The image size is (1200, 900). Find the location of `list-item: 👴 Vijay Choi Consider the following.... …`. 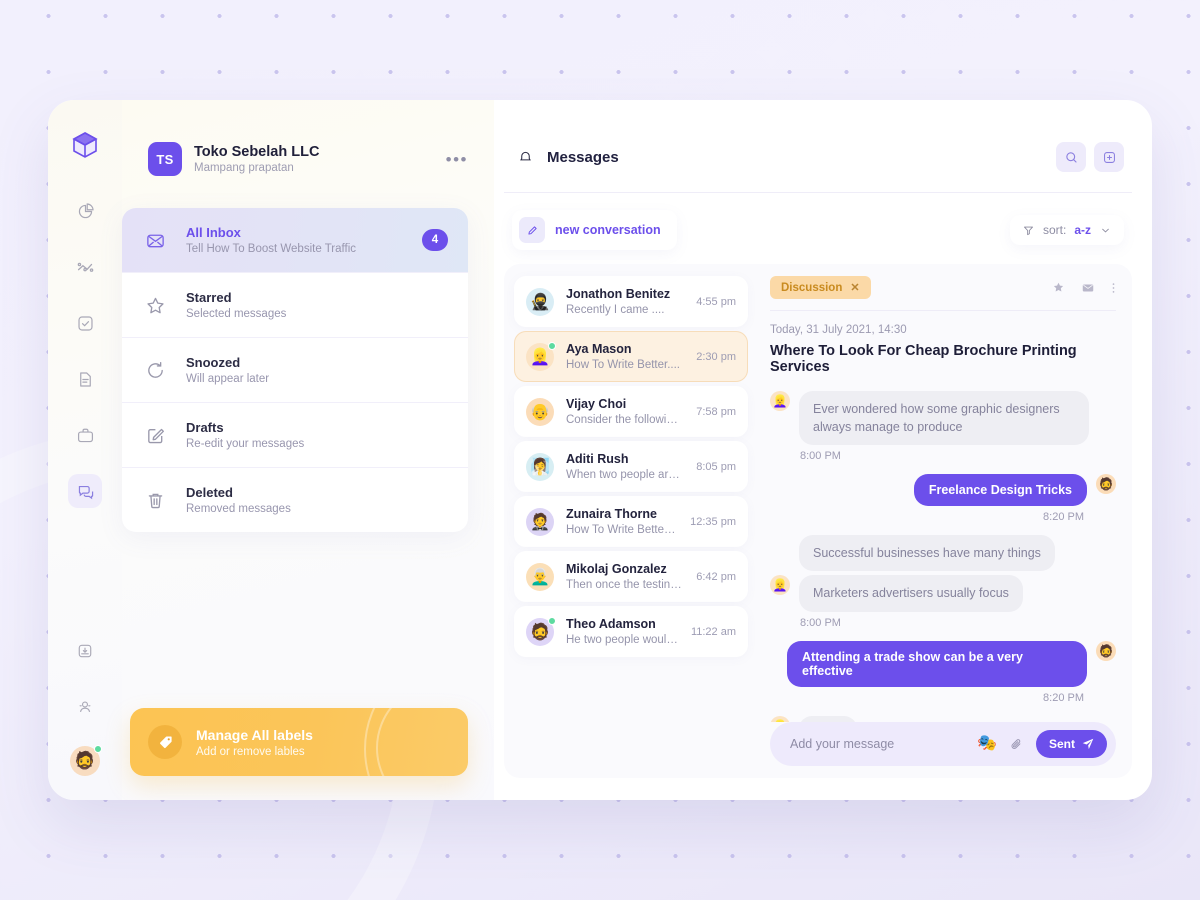

list-item: 👴 Vijay Choi Consider the following.... … is located at coordinates (631, 411).